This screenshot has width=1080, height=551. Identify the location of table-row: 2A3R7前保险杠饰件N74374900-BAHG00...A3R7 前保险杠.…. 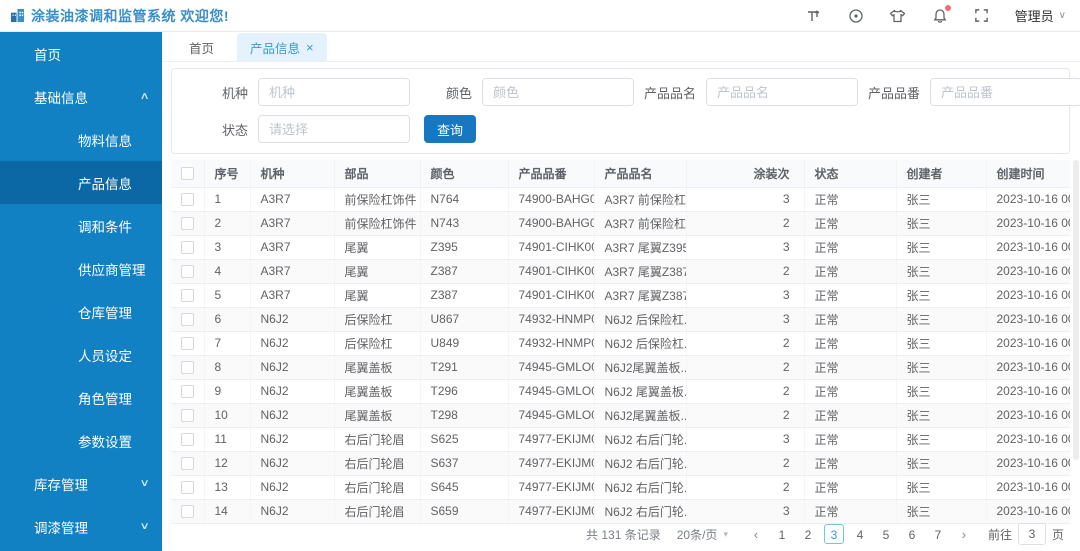
(620, 223).